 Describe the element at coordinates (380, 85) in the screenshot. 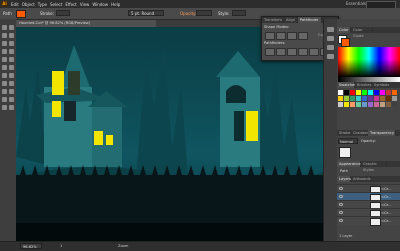

I see `tab-symbols: Symbols` at that location.